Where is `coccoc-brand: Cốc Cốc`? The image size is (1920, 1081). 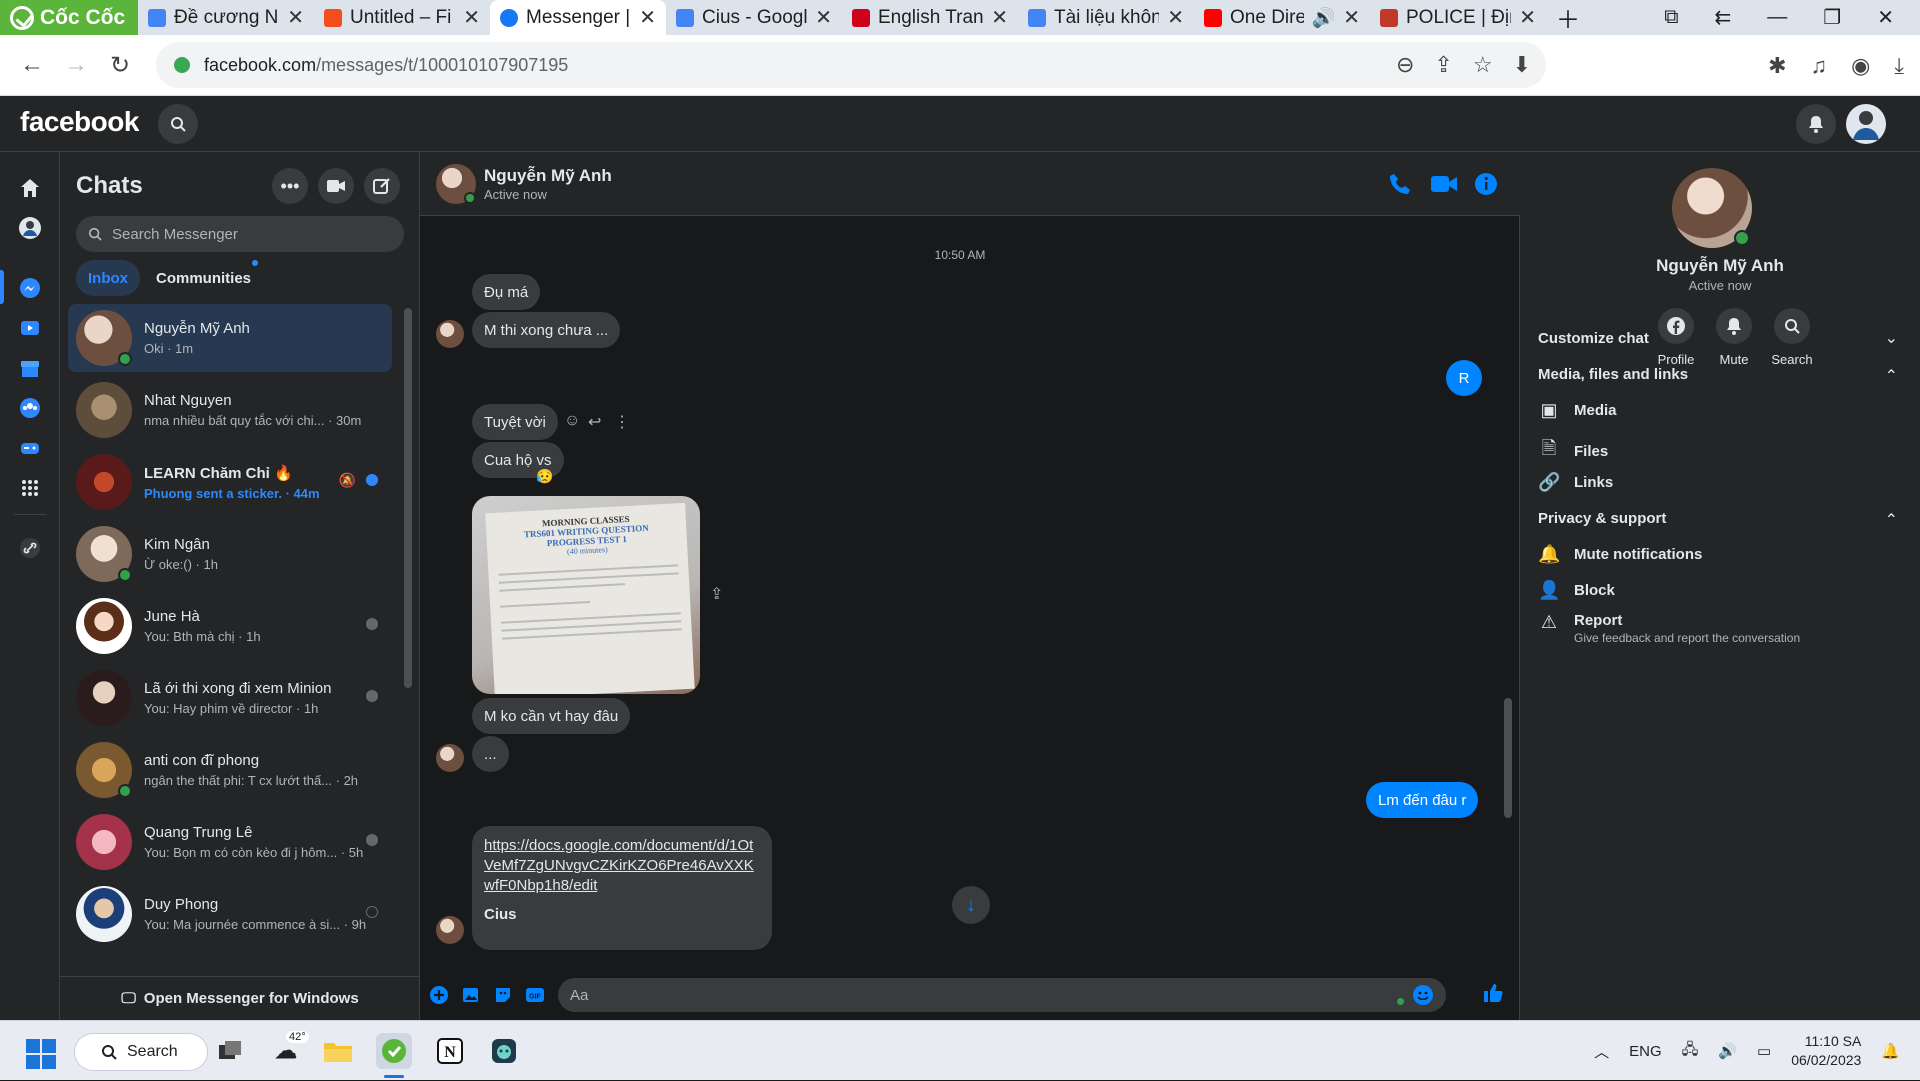
coccoc-brand: Cốc Cốc is located at coordinates (69, 17).